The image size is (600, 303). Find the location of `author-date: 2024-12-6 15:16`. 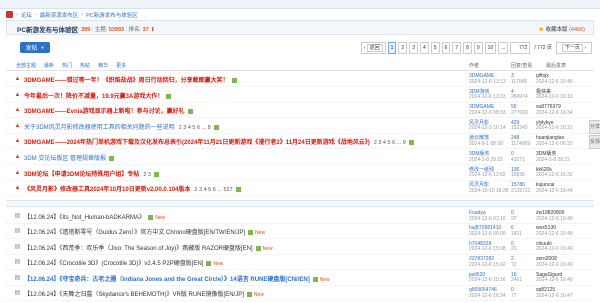

author-date: 2024-12-6 15:16 is located at coordinates (487, 280).